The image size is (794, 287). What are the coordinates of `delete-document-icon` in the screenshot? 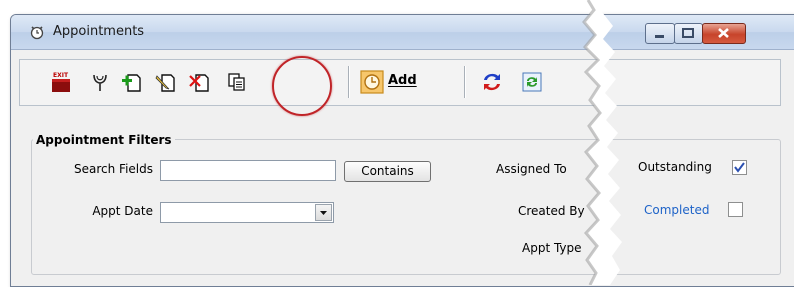 It's located at (200, 82).